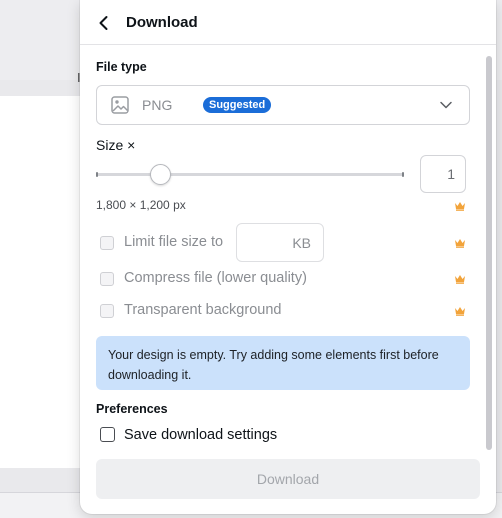 Image resolution: width=502 pixels, height=518 pixels. What do you see at coordinates (489, 253) in the screenshot?
I see `panel-scrollbar` at bounding box center [489, 253].